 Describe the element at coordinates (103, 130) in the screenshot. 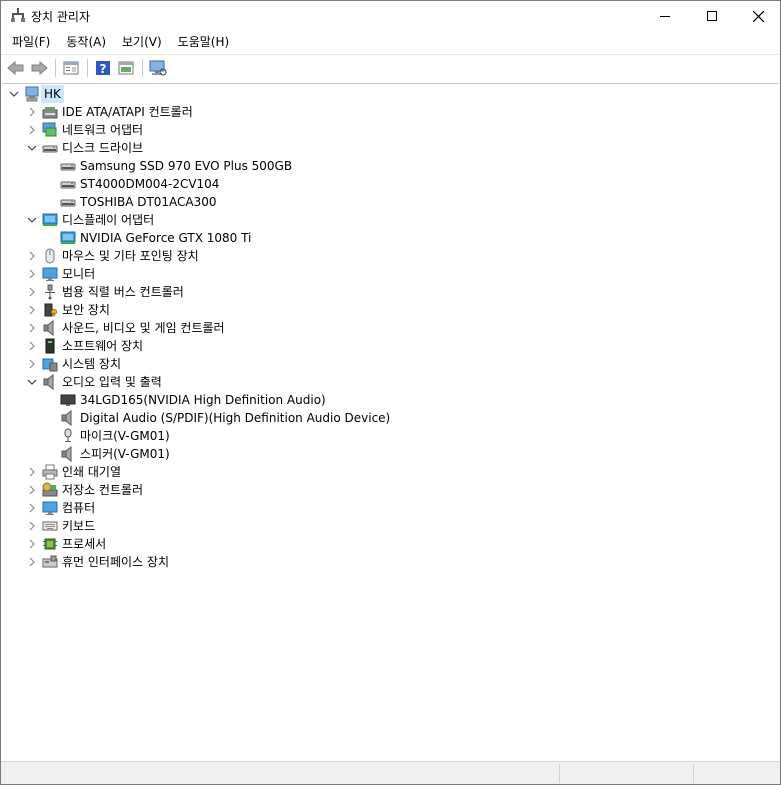

I see `tree-node-label: 네트워크 어댑터` at that location.